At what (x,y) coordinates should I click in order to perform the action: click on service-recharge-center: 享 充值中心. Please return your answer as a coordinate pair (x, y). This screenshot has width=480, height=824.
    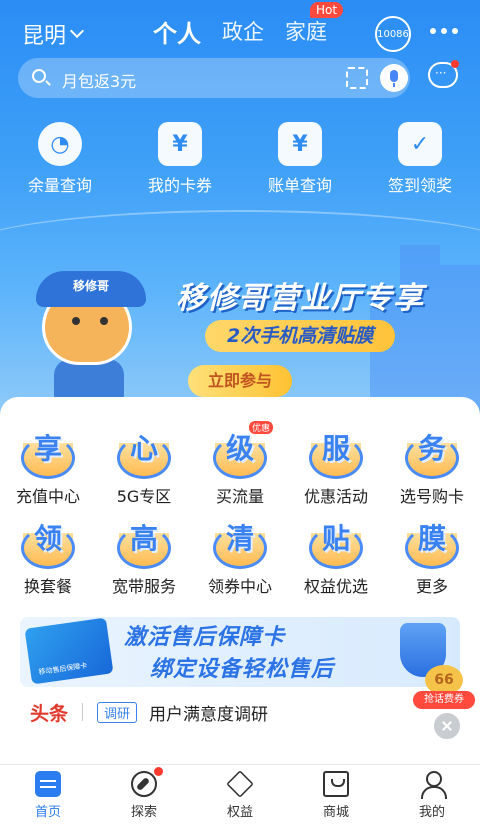
    Looking at the image, I should click on (48, 472).